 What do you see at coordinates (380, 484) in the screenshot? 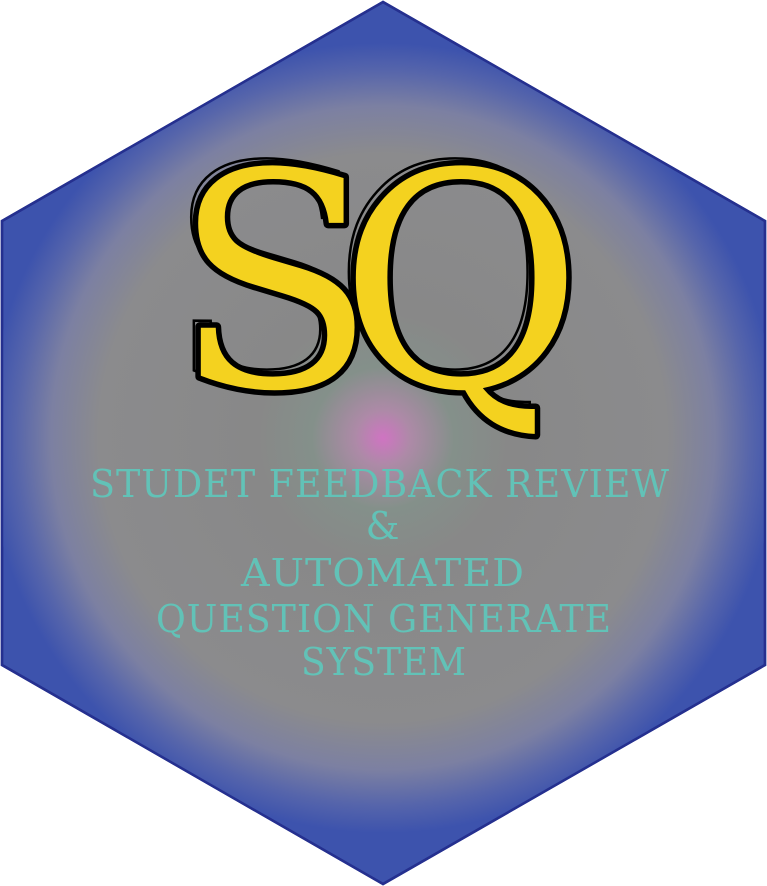
I see `tagline-line-1: STUDET FEEDBACK REVIEW` at bounding box center [380, 484].